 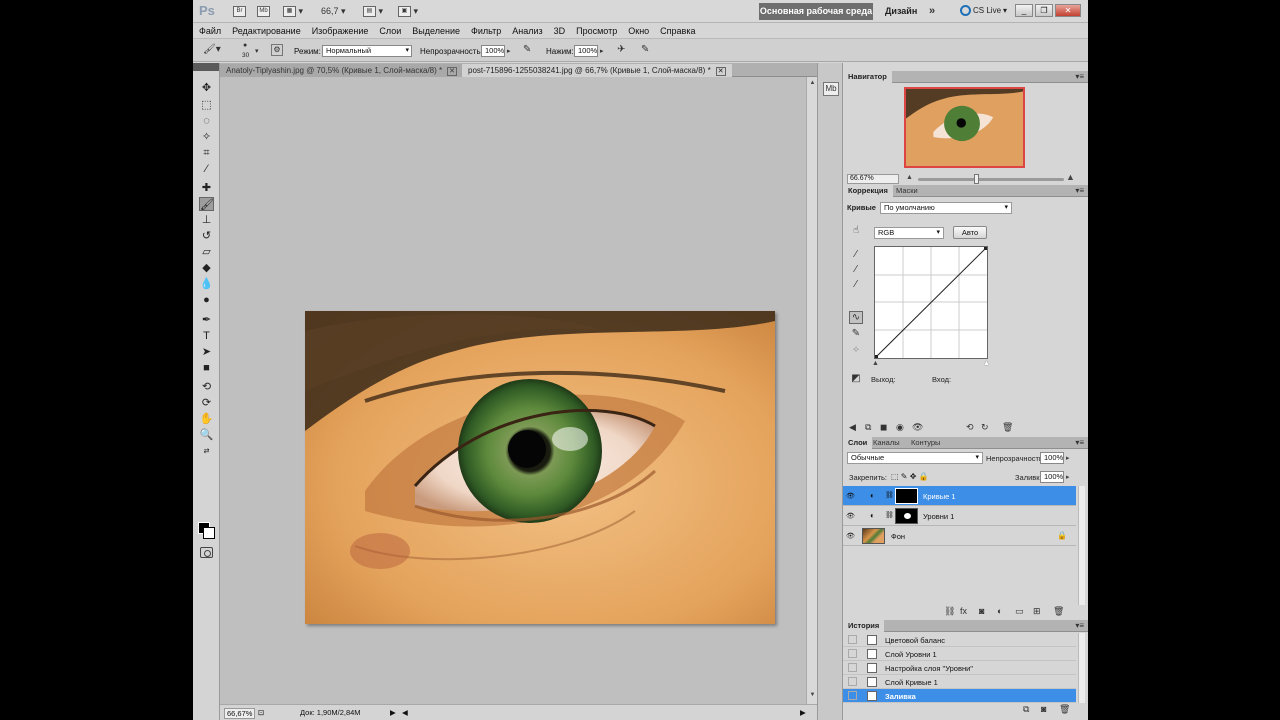 What do you see at coordinates (959, 696) in the screenshot?
I see `history-item-selected: Заливка` at bounding box center [959, 696].